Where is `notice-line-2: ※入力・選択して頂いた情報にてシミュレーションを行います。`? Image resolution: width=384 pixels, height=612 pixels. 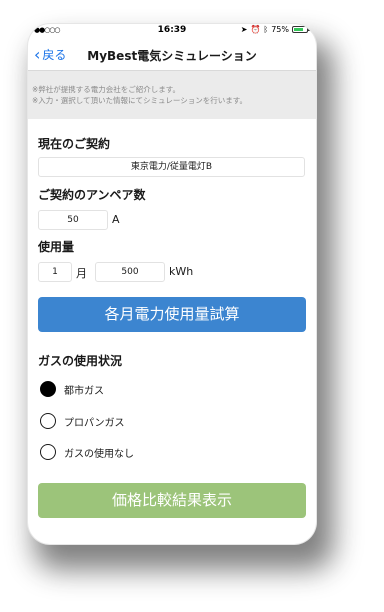 notice-line-2: ※入力・選択して頂いた情報にてシミュレーションを行います。 is located at coordinates (140, 100).